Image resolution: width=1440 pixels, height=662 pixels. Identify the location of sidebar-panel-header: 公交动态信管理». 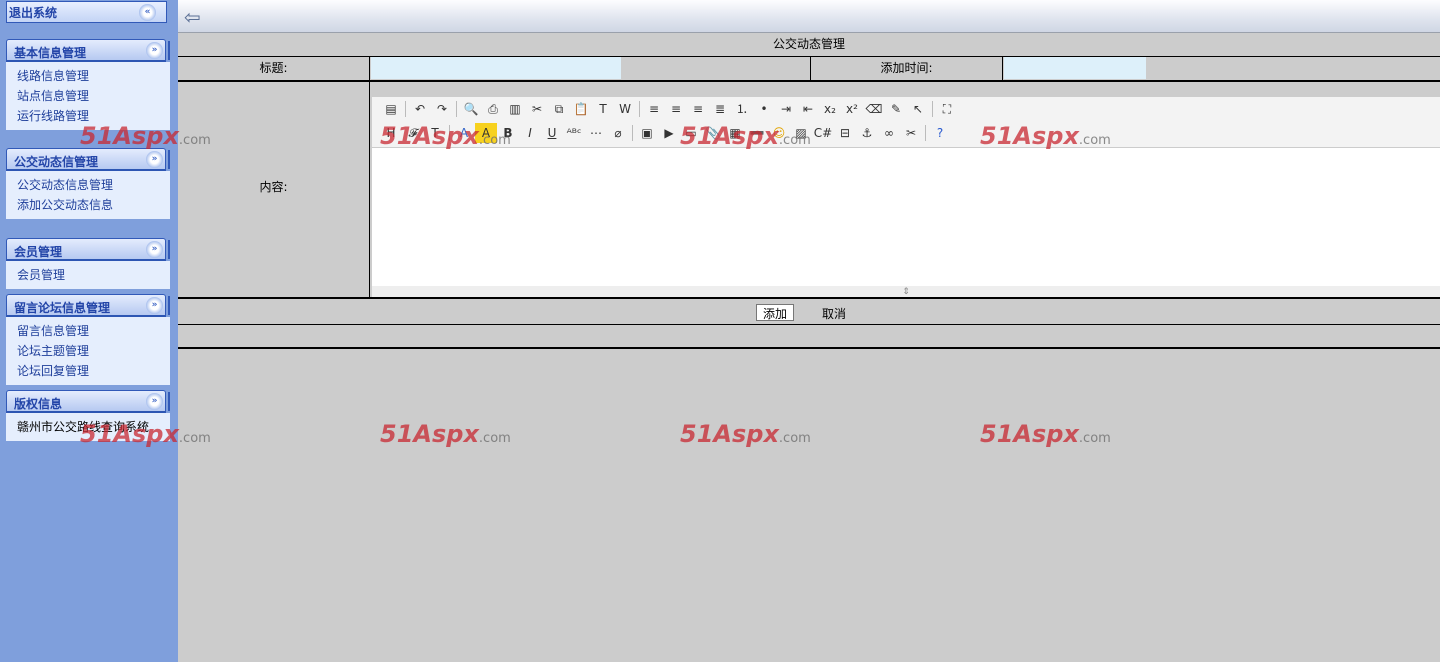
(88, 159).